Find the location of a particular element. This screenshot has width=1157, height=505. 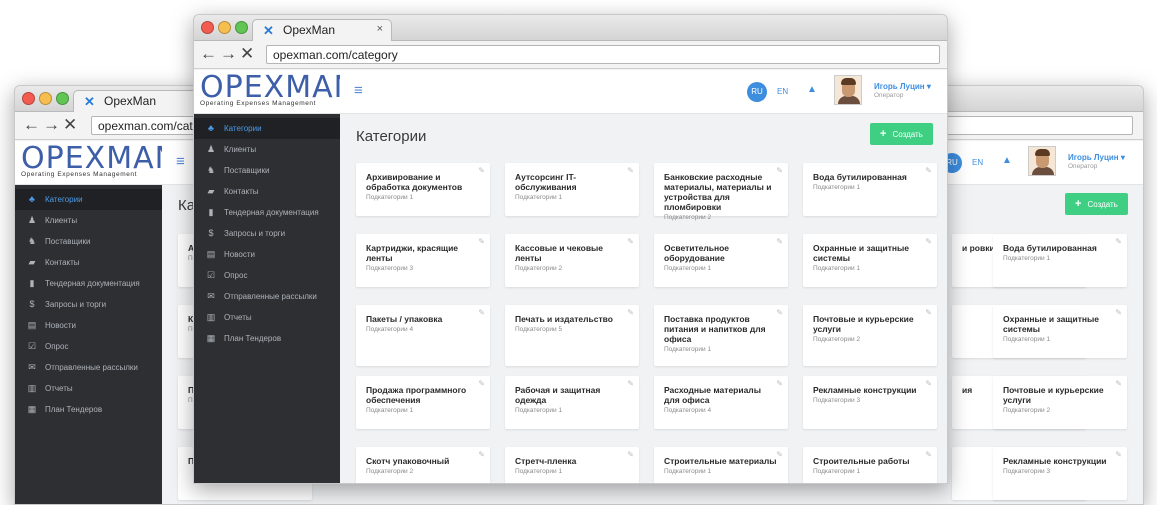

category-card: ✎ Рабочая и защитная одежда Подкатегории 1 is located at coordinates (572, 402).